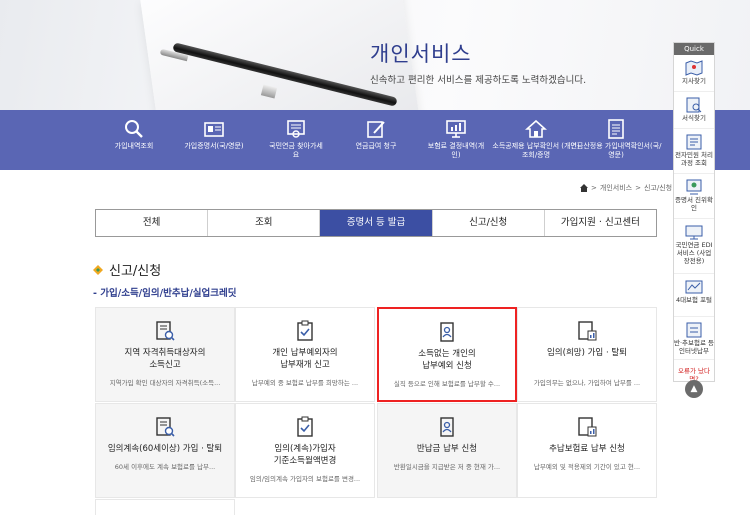 The width and height of the screenshot is (750, 515). What do you see at coordinates (214, 140) in the screenshot?
I see `service-item-certificate: 가입증명서(국/영문)` at bounding box center [214, 140].